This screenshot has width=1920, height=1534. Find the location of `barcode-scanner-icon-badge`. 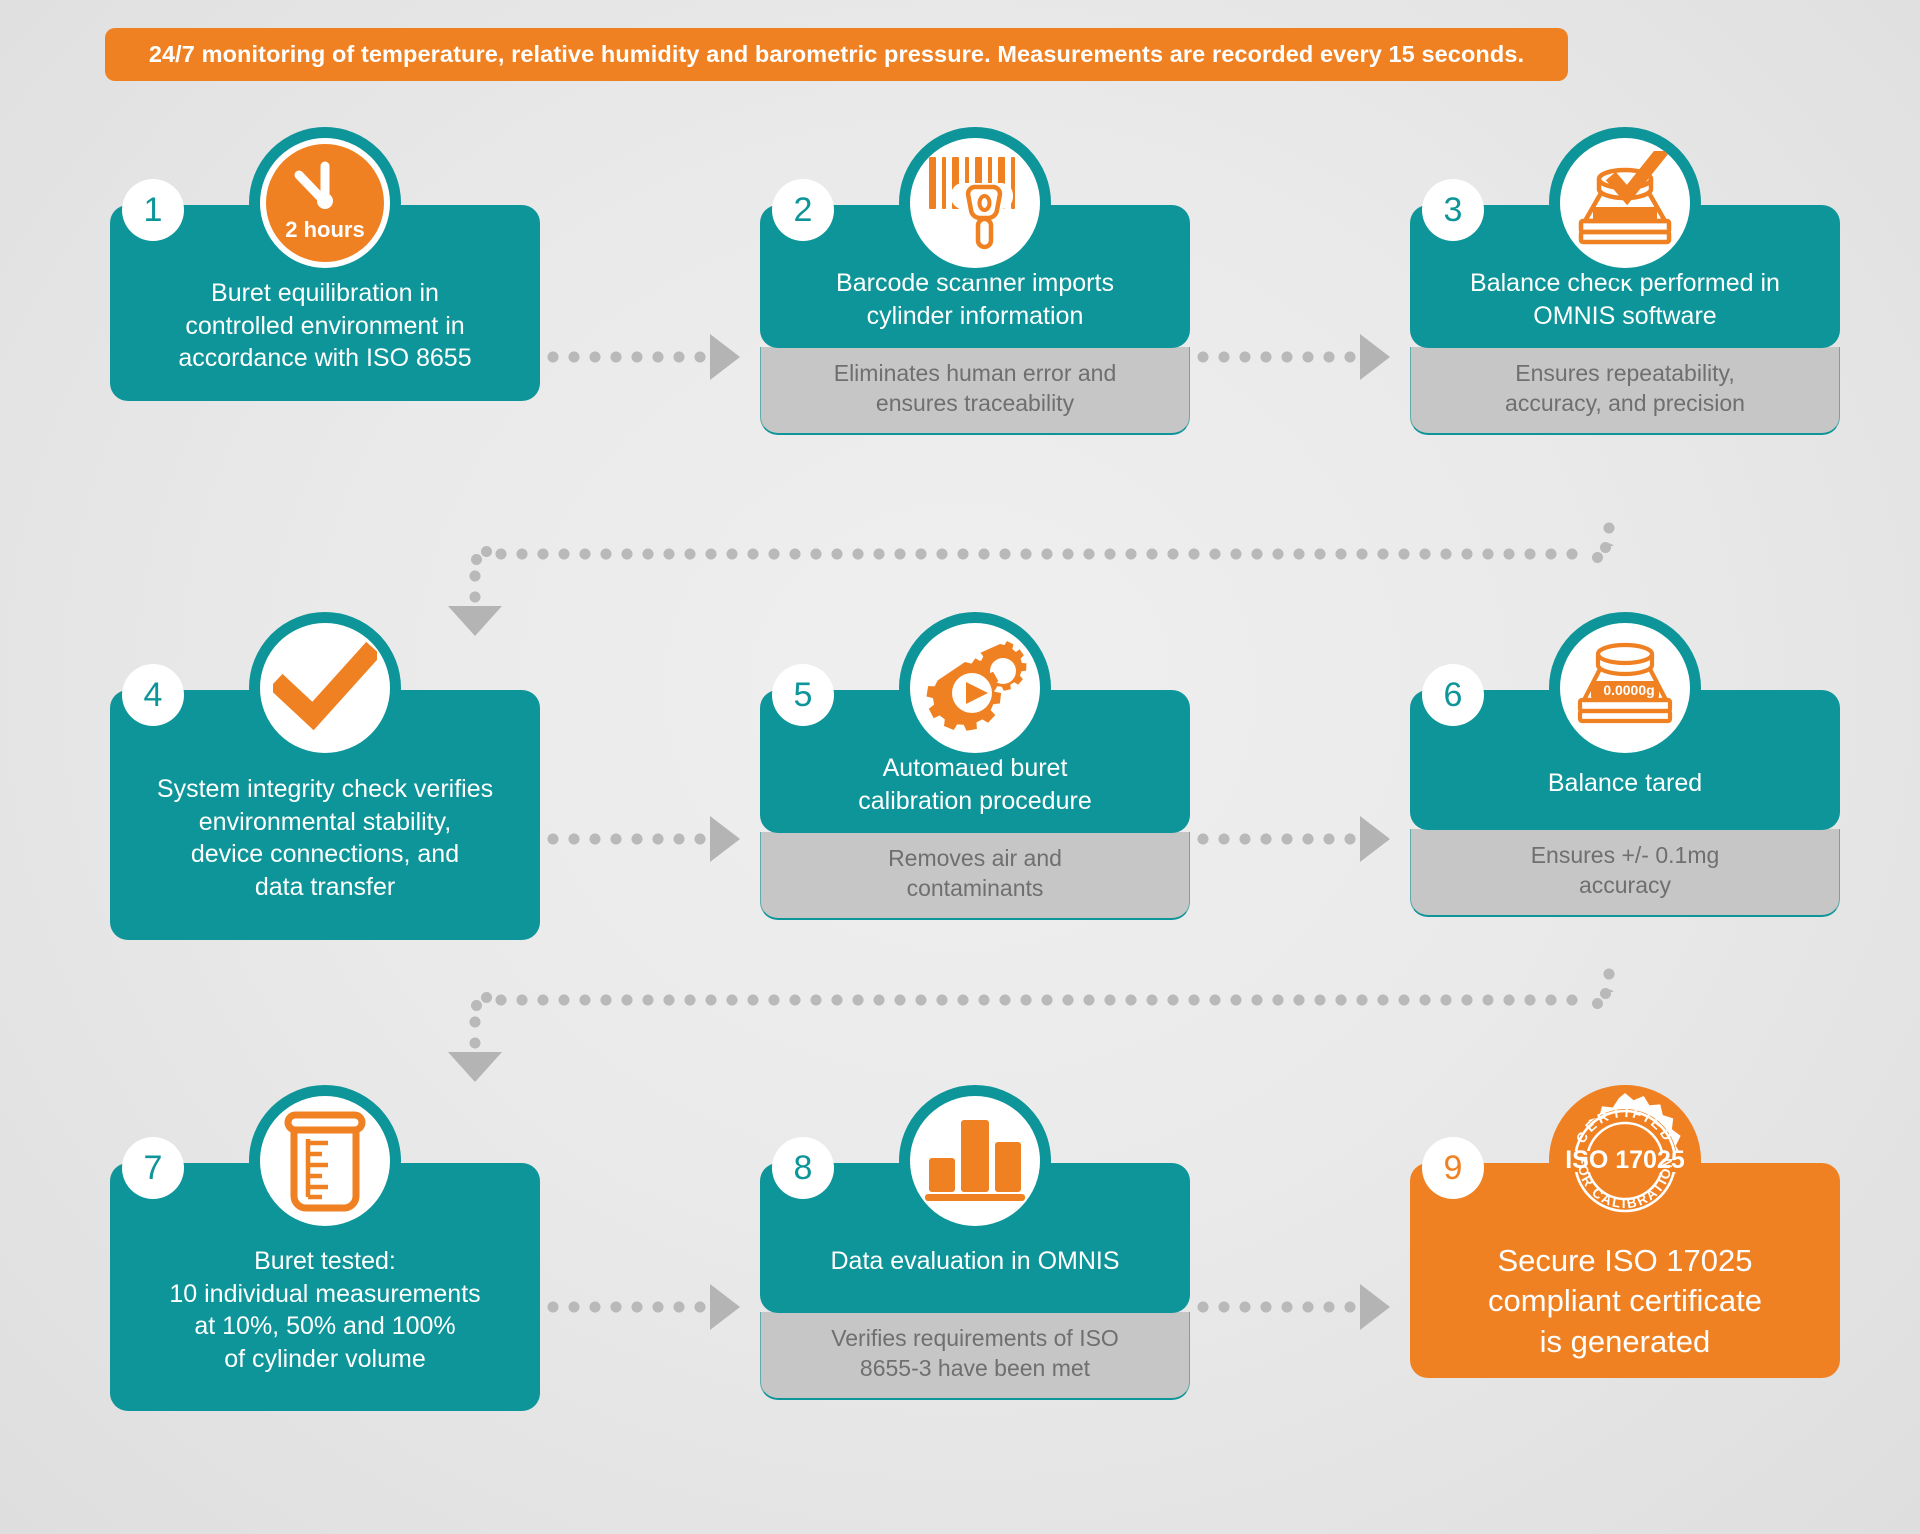

barcode-scanner-icon-badge is located at coordinates (975, 203).